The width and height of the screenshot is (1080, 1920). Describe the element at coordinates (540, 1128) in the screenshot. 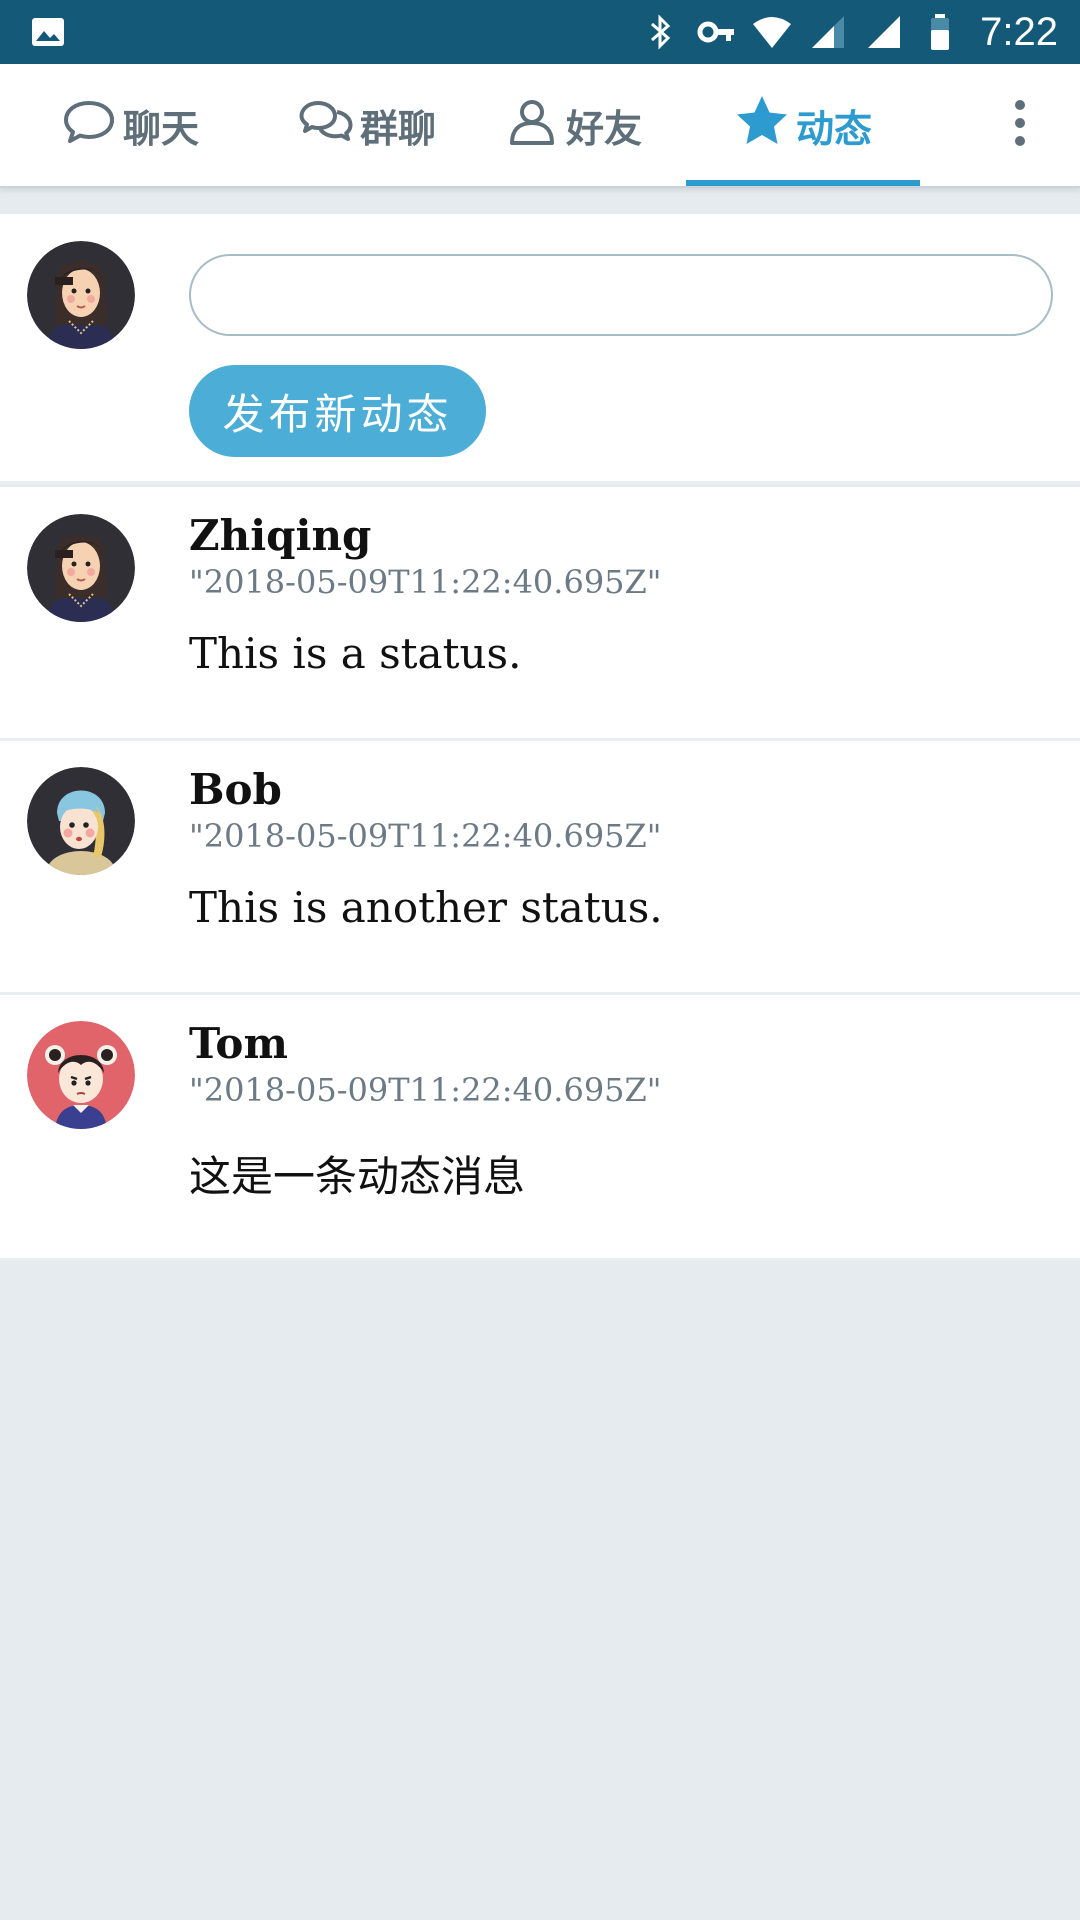

I see `list-item: Tom "2018-05-09T11:22:40.695Z" 这是一条动态消息` at that location.